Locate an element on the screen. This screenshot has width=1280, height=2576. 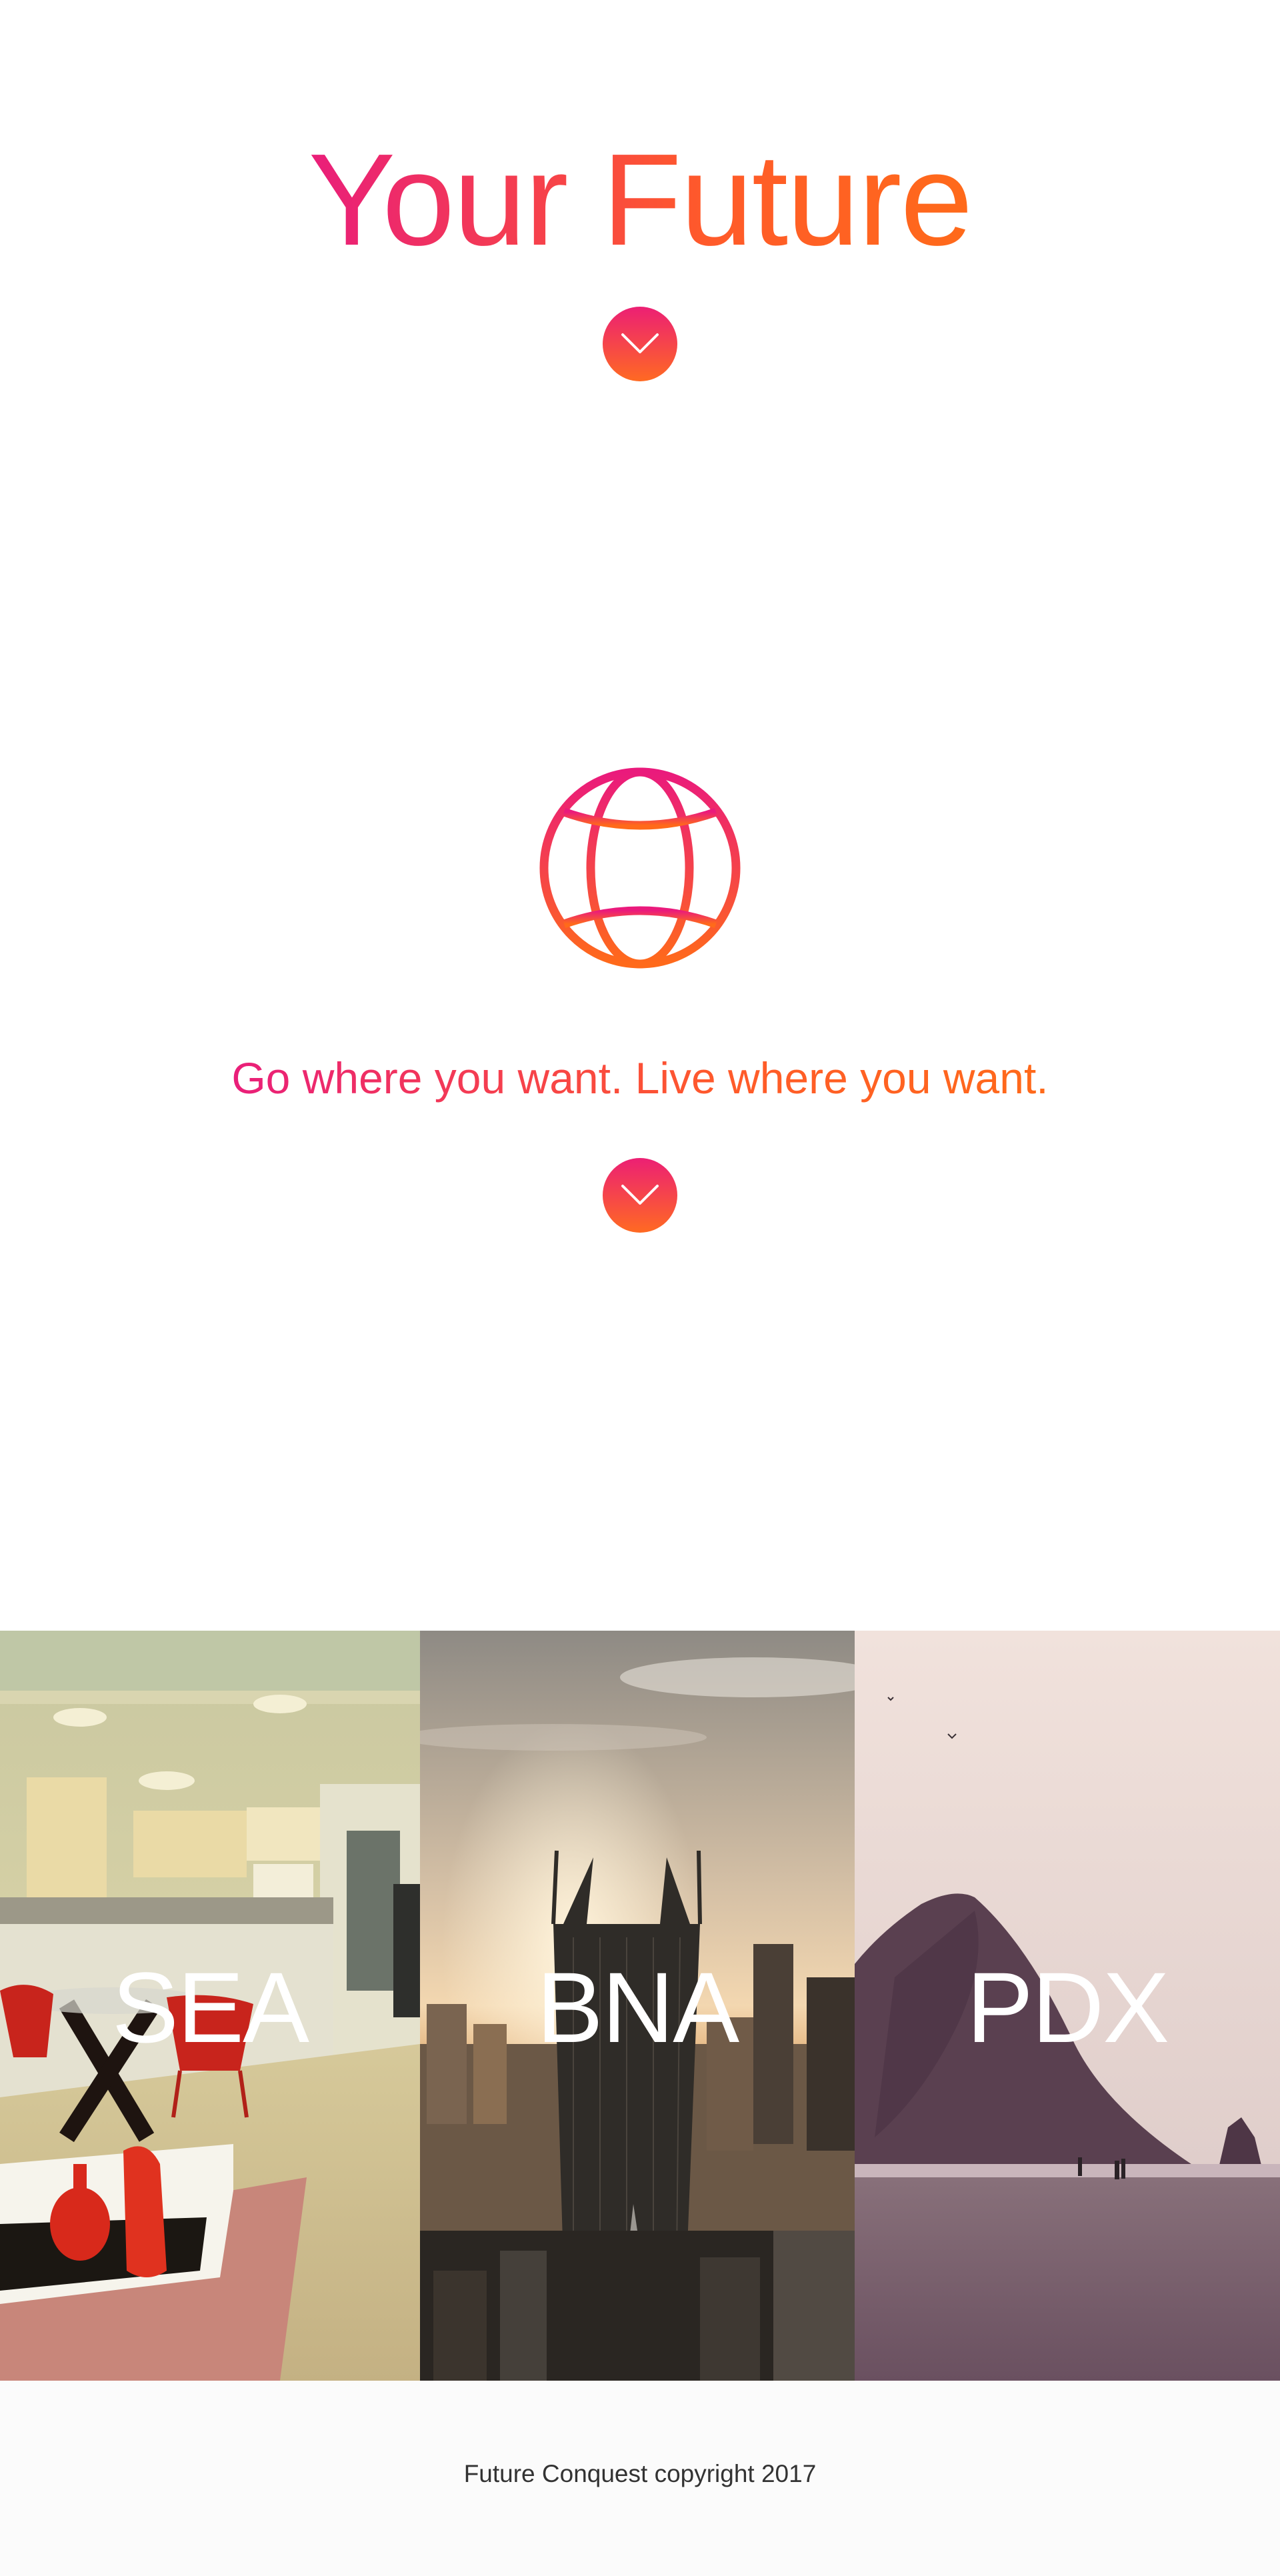
city-card-bna: BNA is located at coordinates (637, 2006).